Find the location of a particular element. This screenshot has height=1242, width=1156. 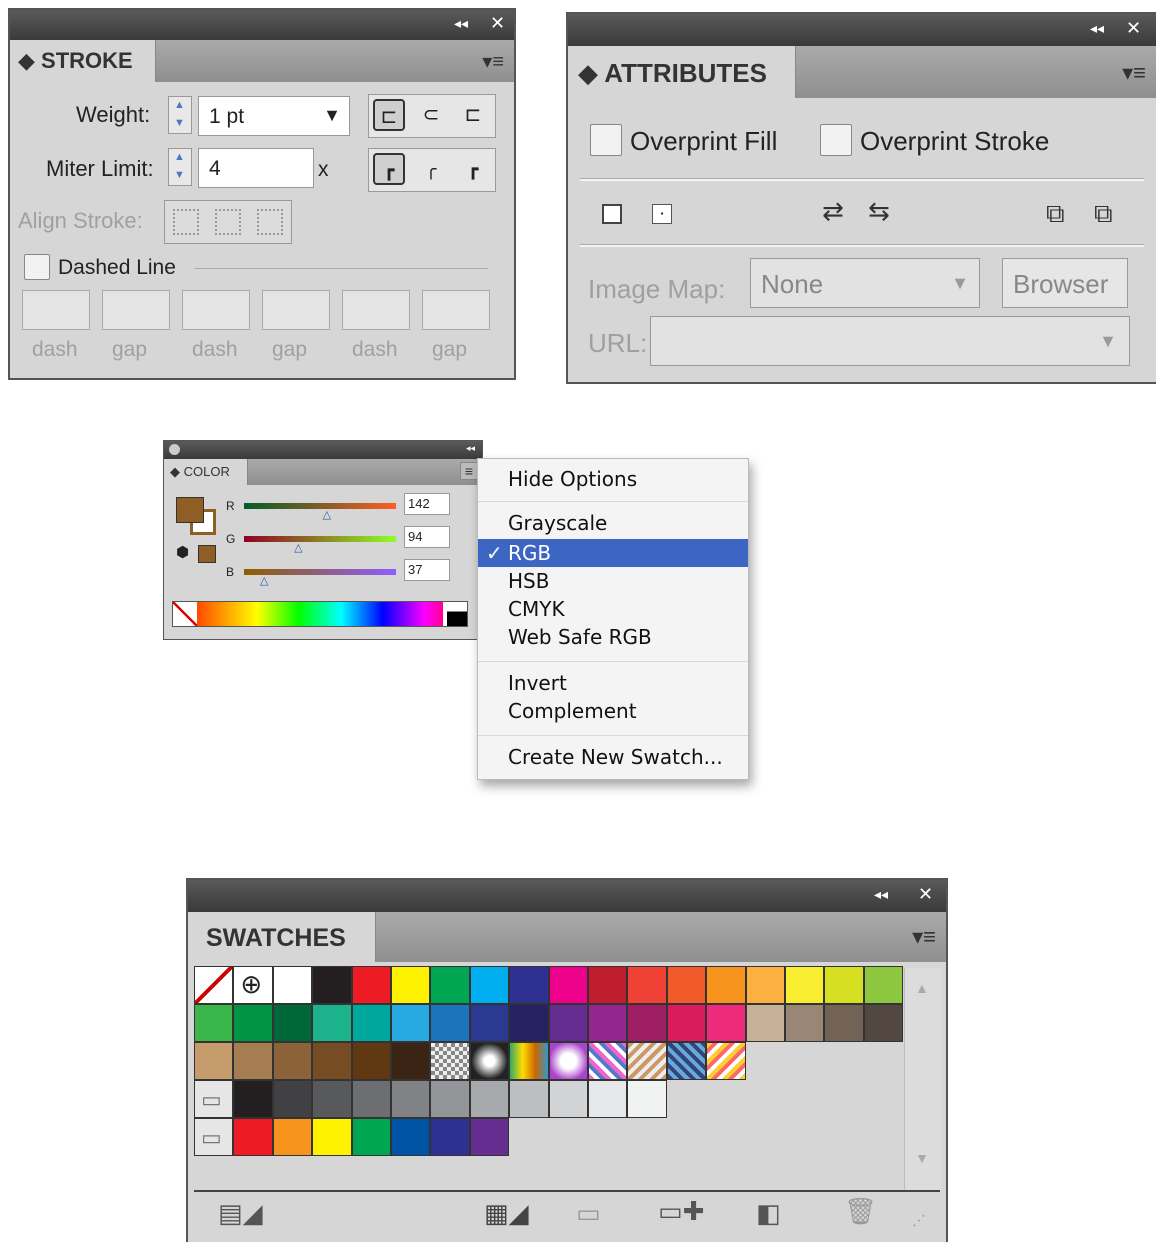

color-spectrum is located at coordinates (320, 614).